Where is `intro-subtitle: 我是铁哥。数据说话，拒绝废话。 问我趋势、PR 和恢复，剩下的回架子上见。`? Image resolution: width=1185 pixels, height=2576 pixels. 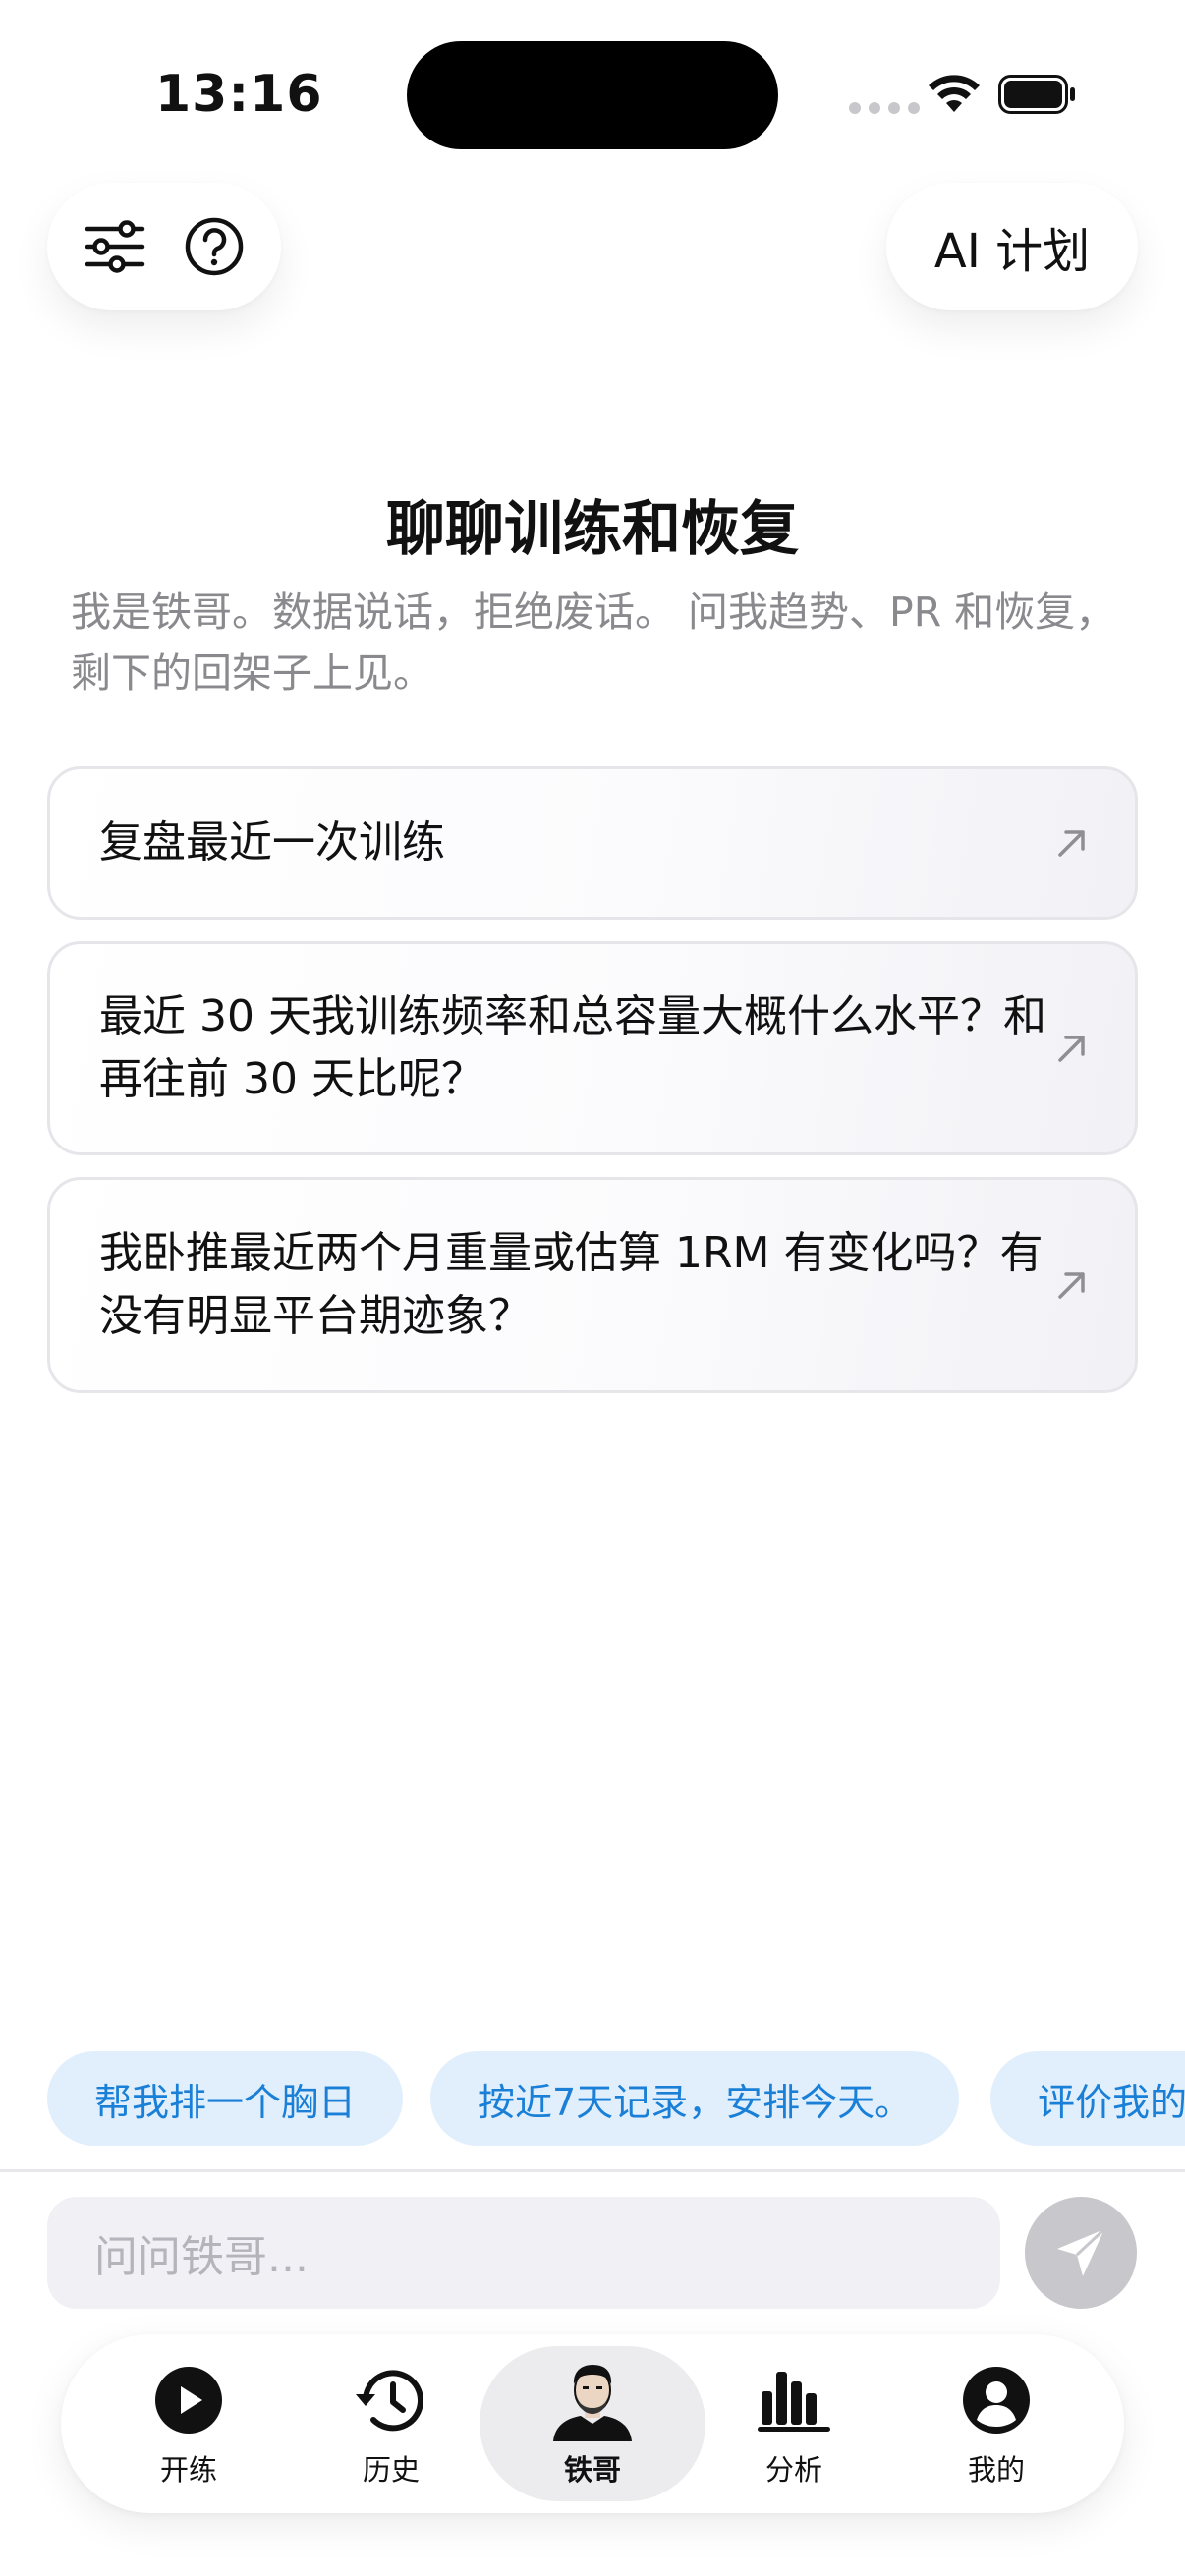 intro-subtitle: 我是铁哥。数据说话，拒绝废话。 问我趋势、PR 和恢复，剩下的回架子上见。 is located at coordinates (594, 642).